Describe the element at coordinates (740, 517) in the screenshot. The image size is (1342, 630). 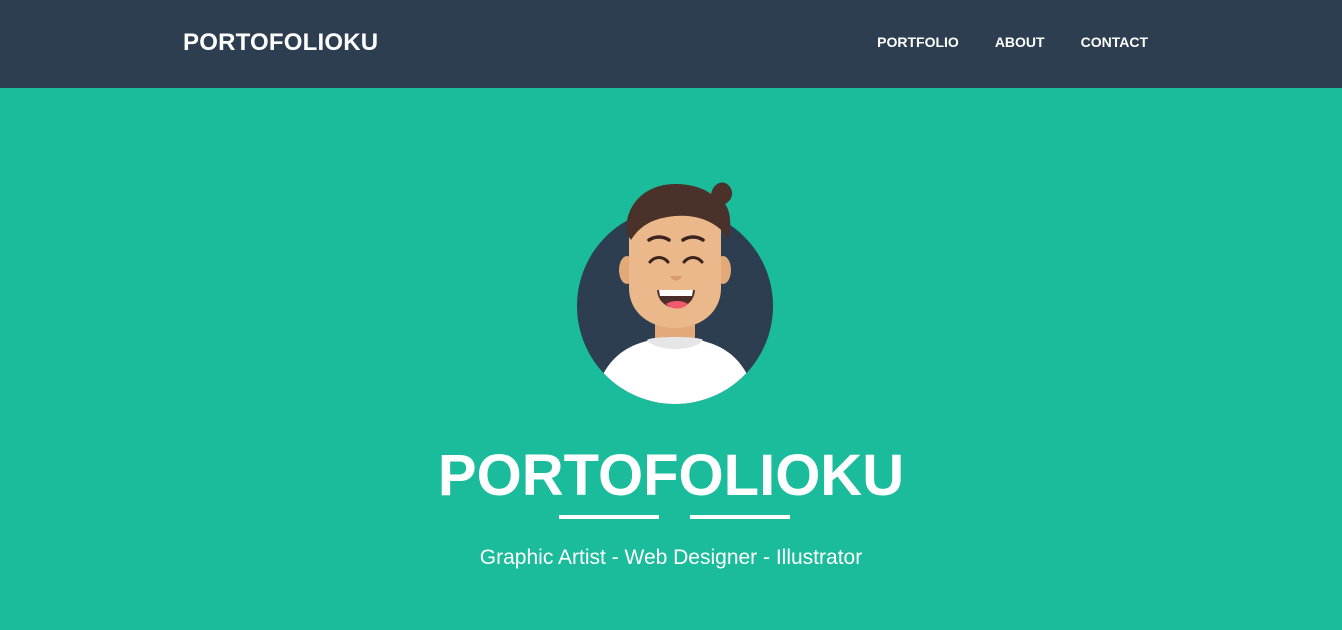
I see `divider-right` at that location.